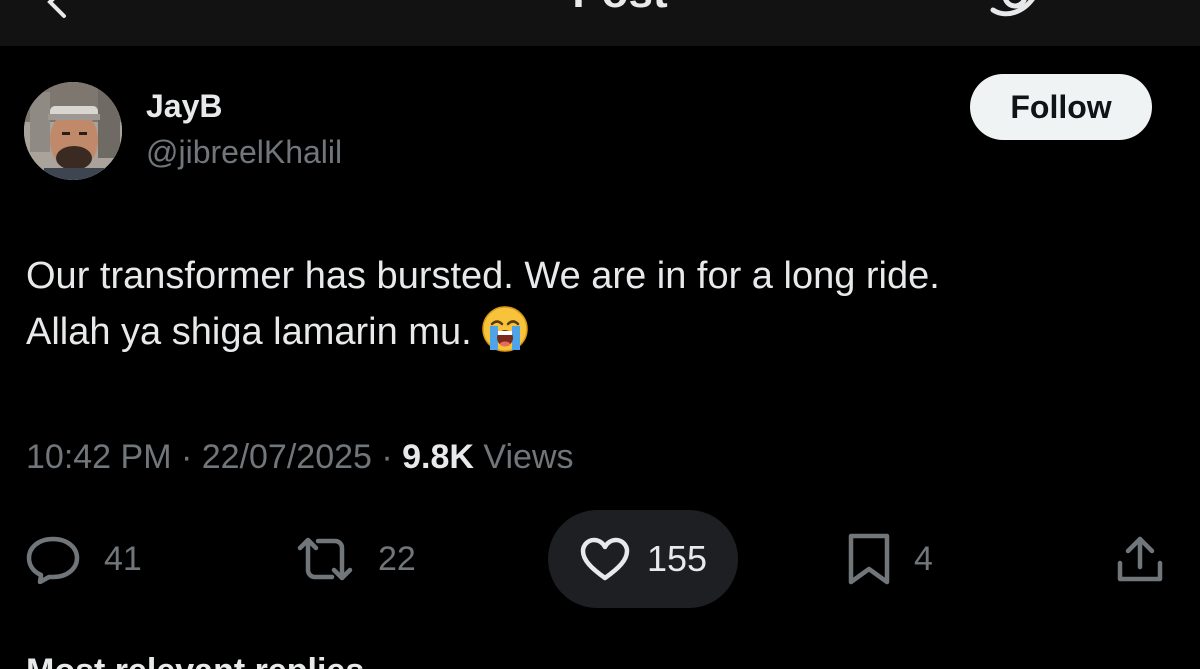 This screenshot has height=669, width=1200. Describe the element at coordinates (505, 329) in the screenshot. I see `loudly-crying-face-emoji-icon` at that location.